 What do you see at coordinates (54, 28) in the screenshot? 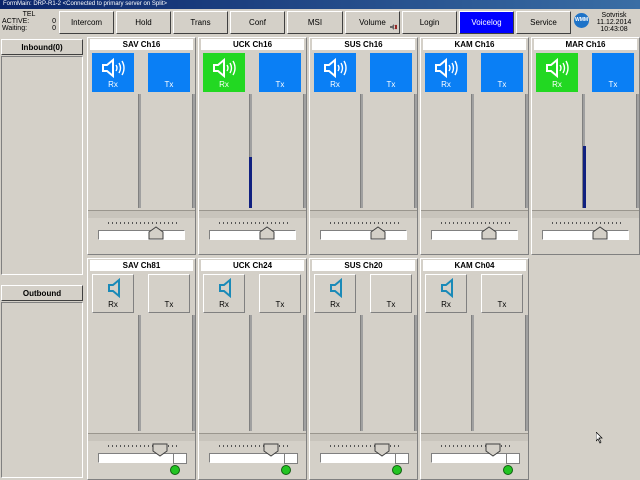
I see `waiting-count: 0` at bounding box center [54, 28].